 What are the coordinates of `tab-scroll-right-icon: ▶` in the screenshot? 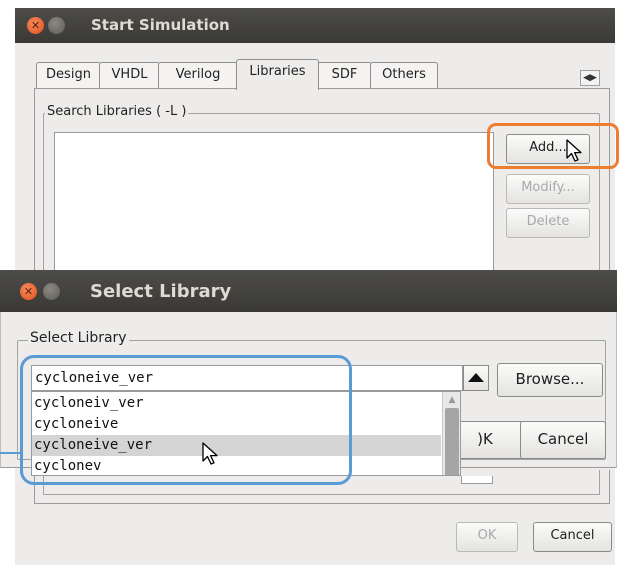 It's located at (593, 78).